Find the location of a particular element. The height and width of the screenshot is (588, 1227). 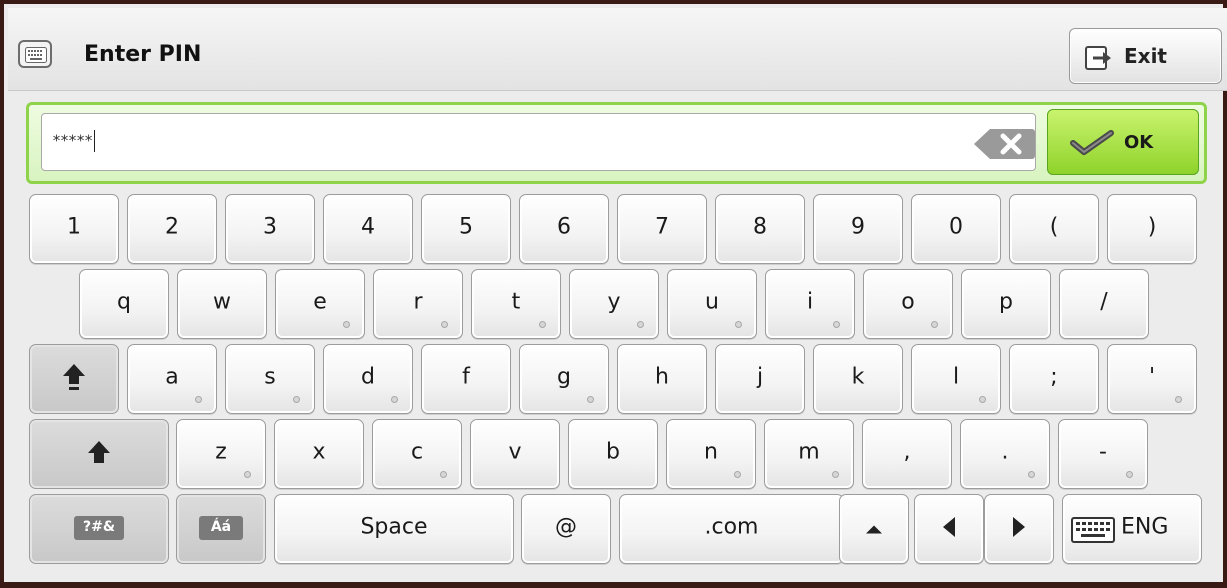

key-open-paren: ( is located at coordinates (1054, 229).